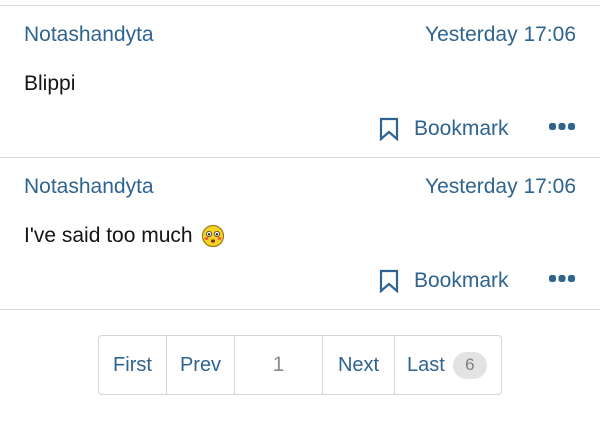 The width and height of the screenshot is (600, 431). I want to click on pagination: First Prev 1 Next Last 6, so click(300, 365).